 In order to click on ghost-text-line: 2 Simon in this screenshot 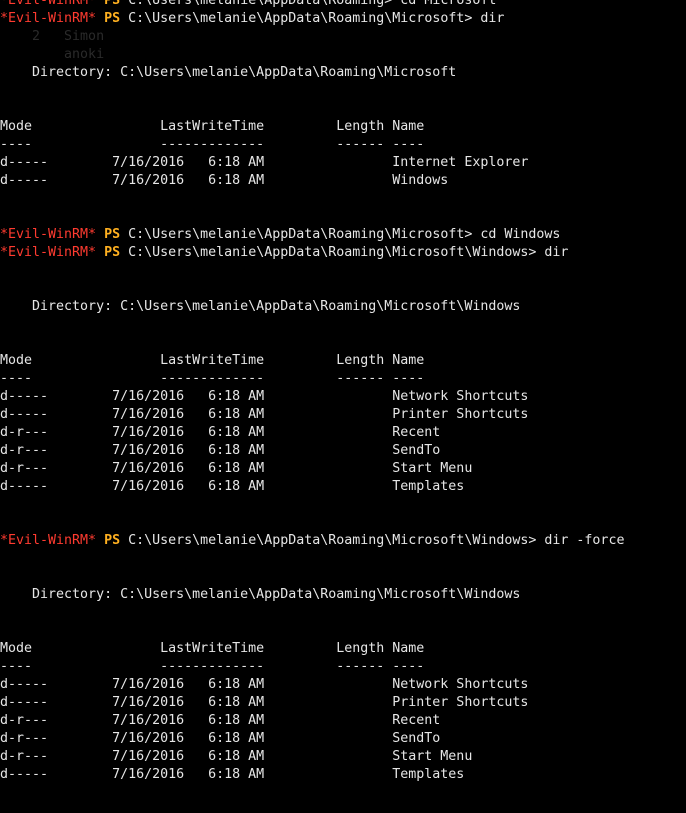, I will do `click(52, 36)`.